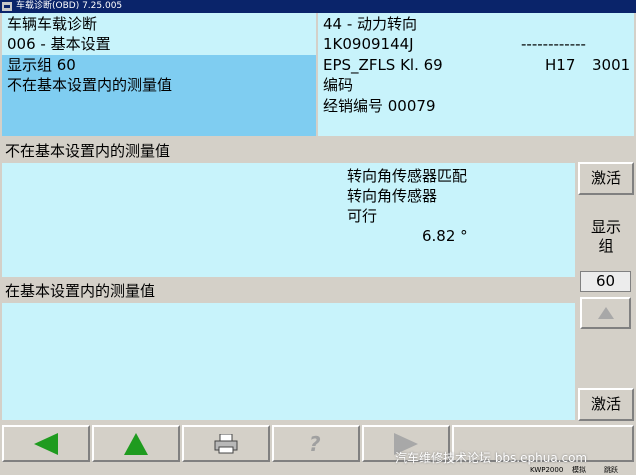 Image resolution: width=636 pixels, height=475 pixels. Describe the element at coordinates (579, 470) in the screenshot. I see `simulation-status: 模拟` at that location.